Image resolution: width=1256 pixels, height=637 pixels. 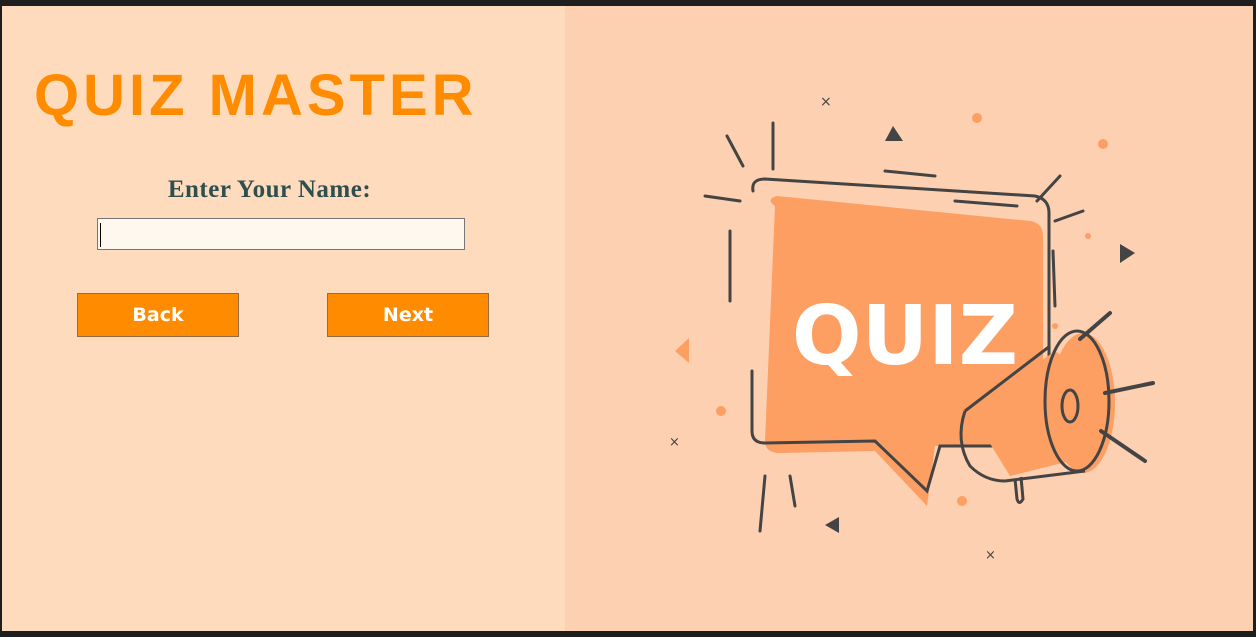 What do you see at coordinates (628, 634) in the screenshot?
I see `bottom-bar` at bounding box center [628, 634].